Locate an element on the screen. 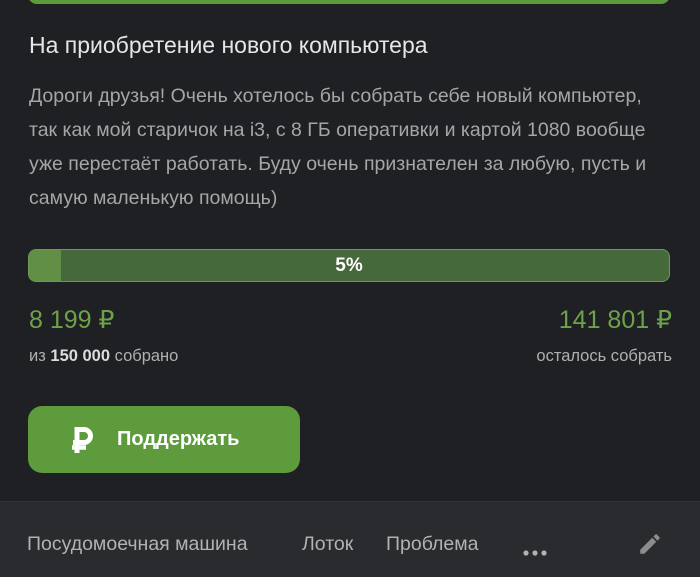 The image size is (700, 577). previous-card-button-edge is located at coordinates (349, 2).